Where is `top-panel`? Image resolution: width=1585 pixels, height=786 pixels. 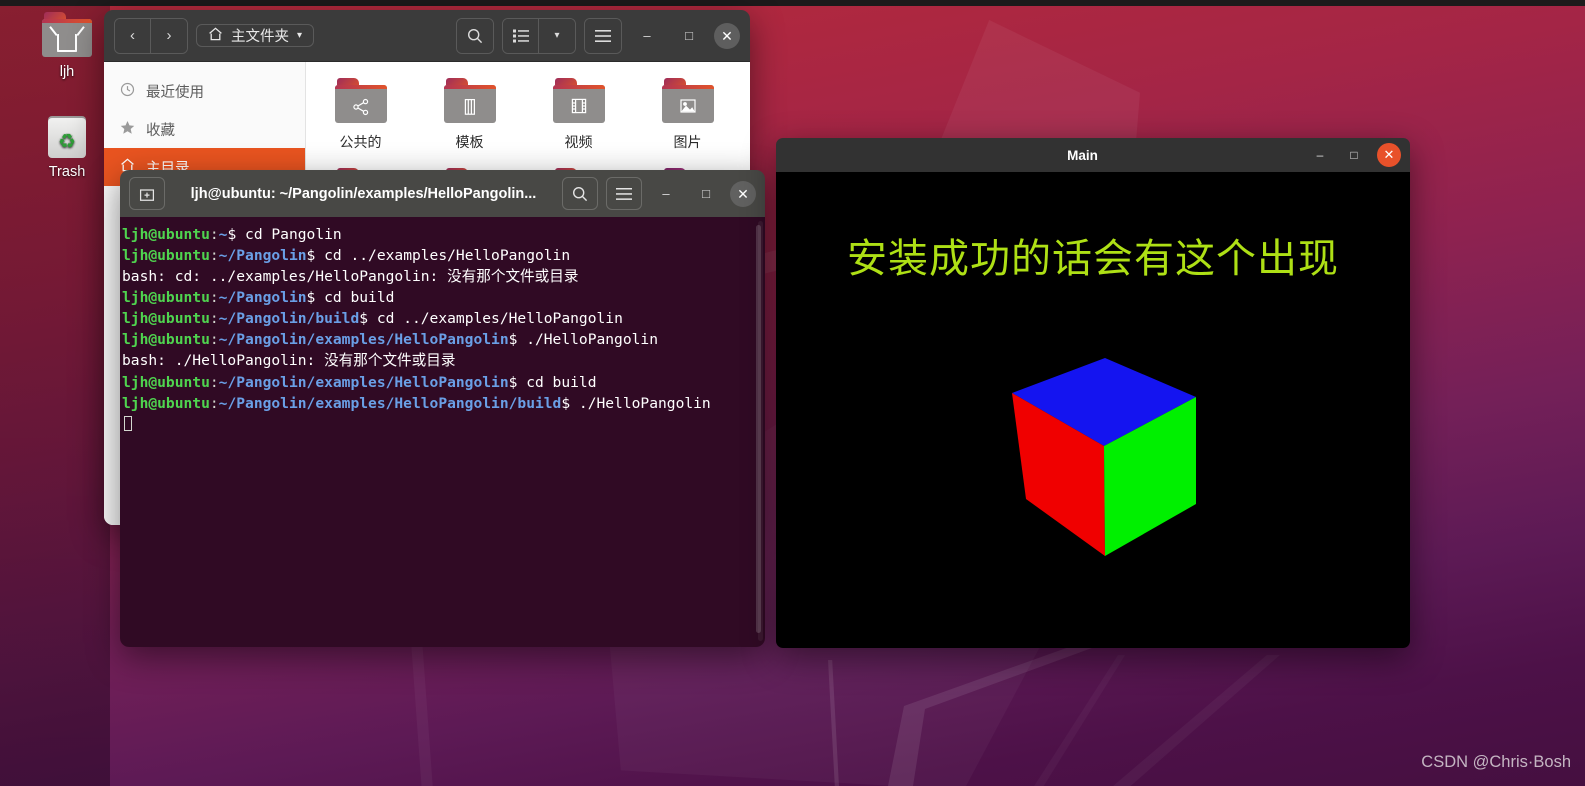 top-panel is located at coordinates (792, 3).